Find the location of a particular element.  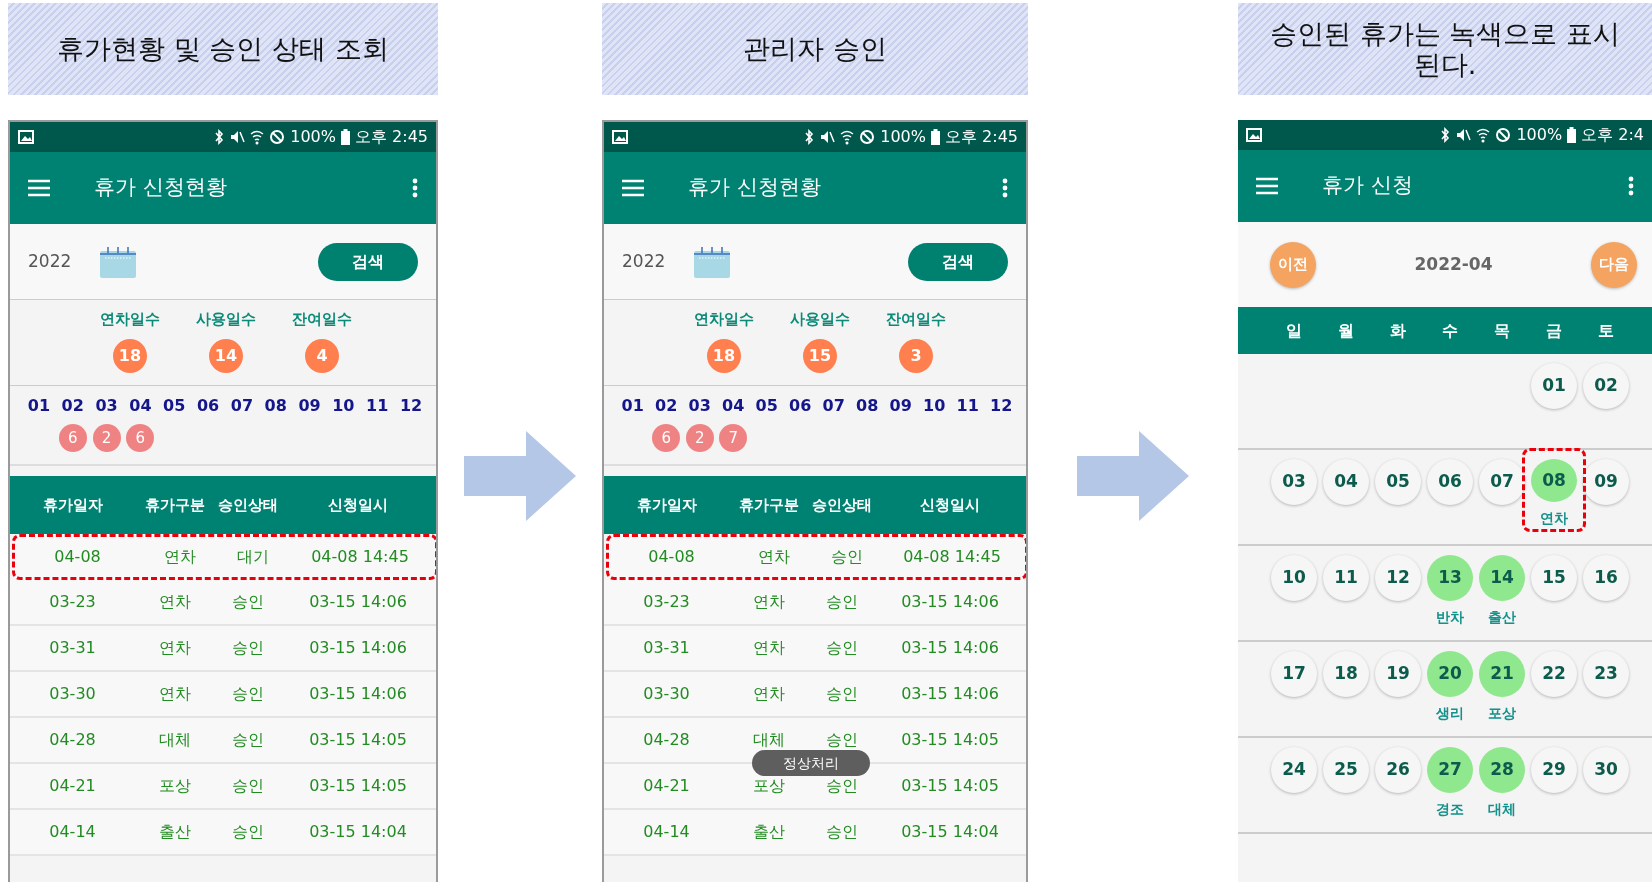

table-cell-text: 대기 is located at coordinates (252, 557).